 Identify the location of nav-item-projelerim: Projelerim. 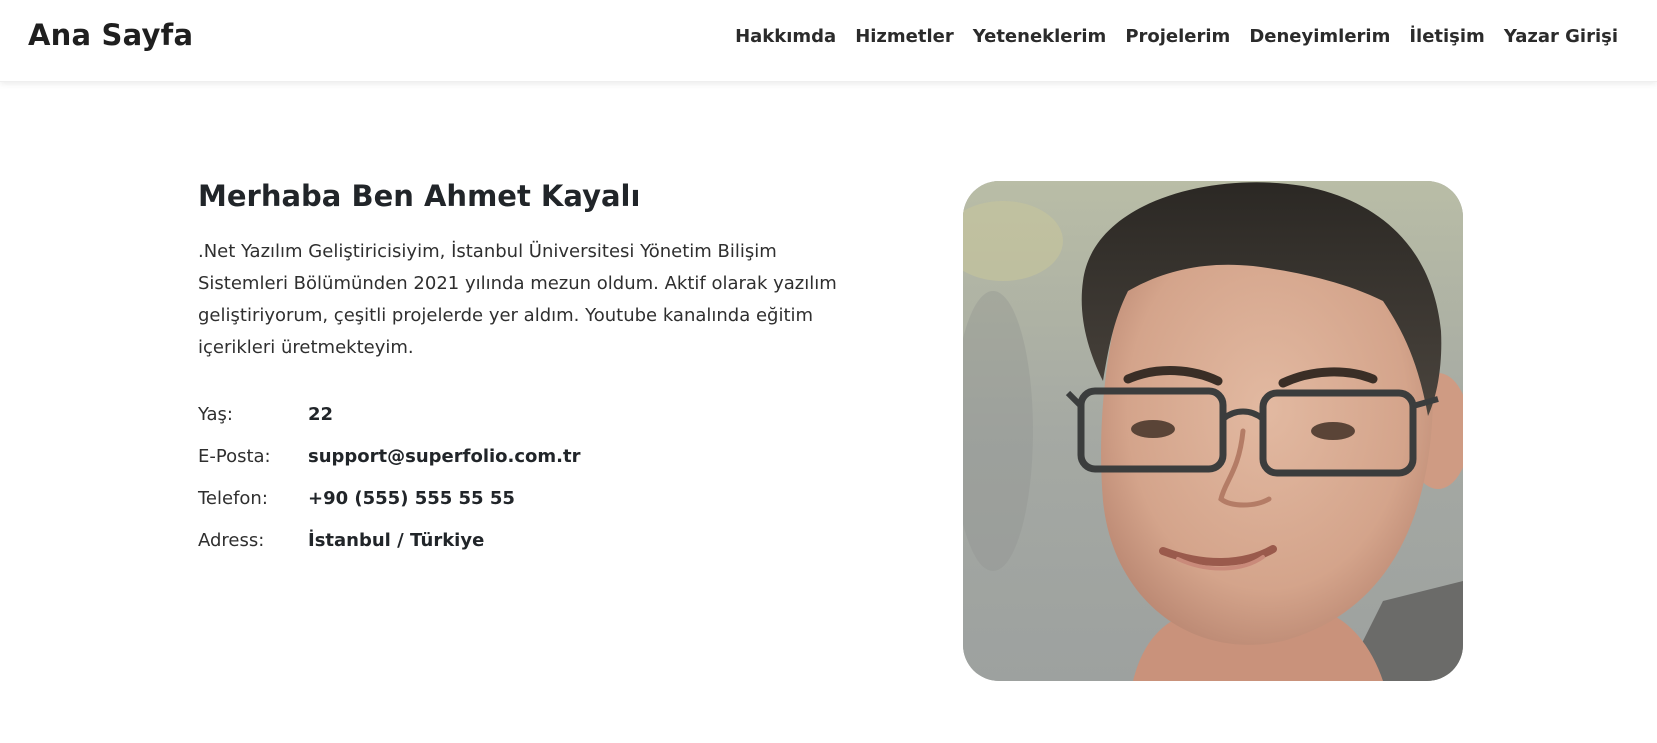
(1177, 36).